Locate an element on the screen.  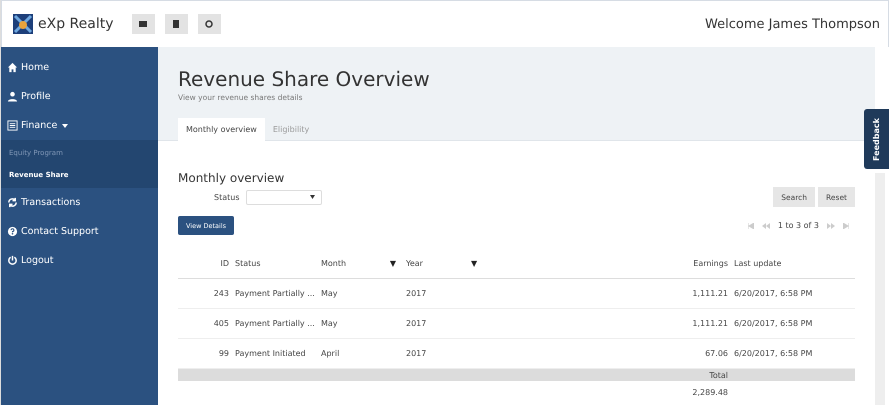
nav-item: Finance is located at coordinates (79, 125).